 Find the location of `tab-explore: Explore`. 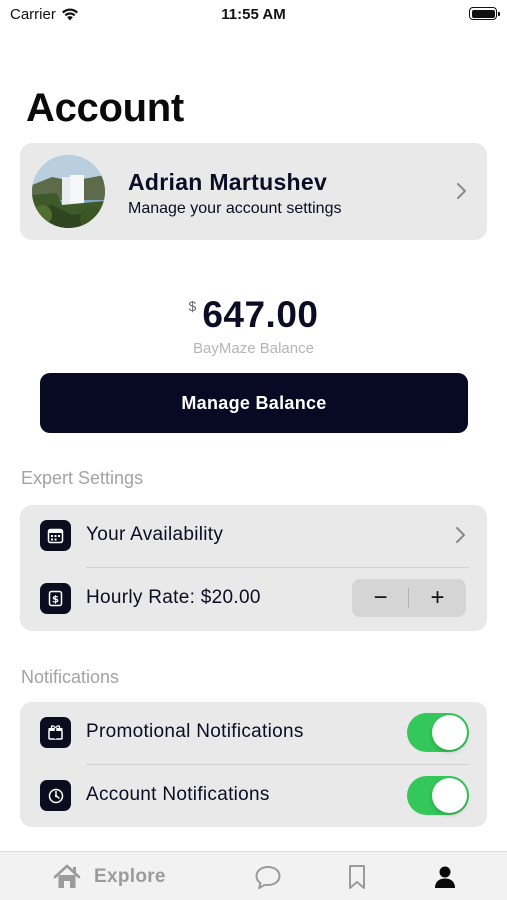

tab-explore: Explore is located at coordinates (109, 876).